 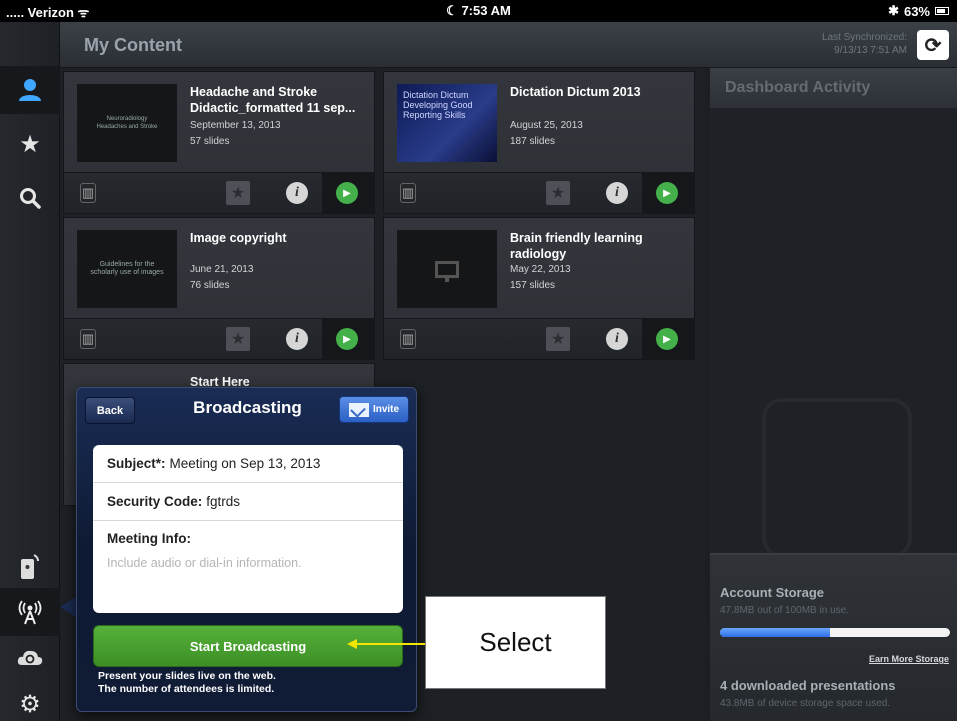 What do you see at coordinates (576, 246) in the screenshot?
I see `presentation-title: Brain friendly learning radiology` at bounding box center [576, 246].